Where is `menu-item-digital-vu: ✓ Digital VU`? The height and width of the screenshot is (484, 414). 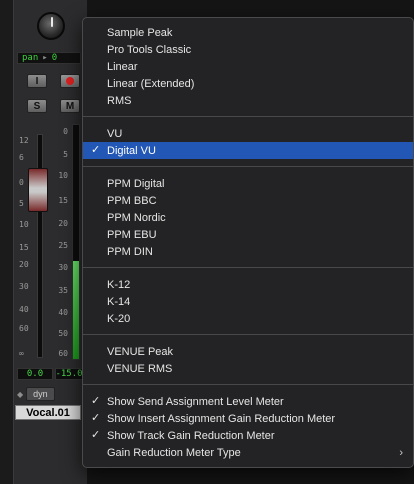
menu-item-digital-vu: ✓ Digital VU is located at coordinates (248, 150).